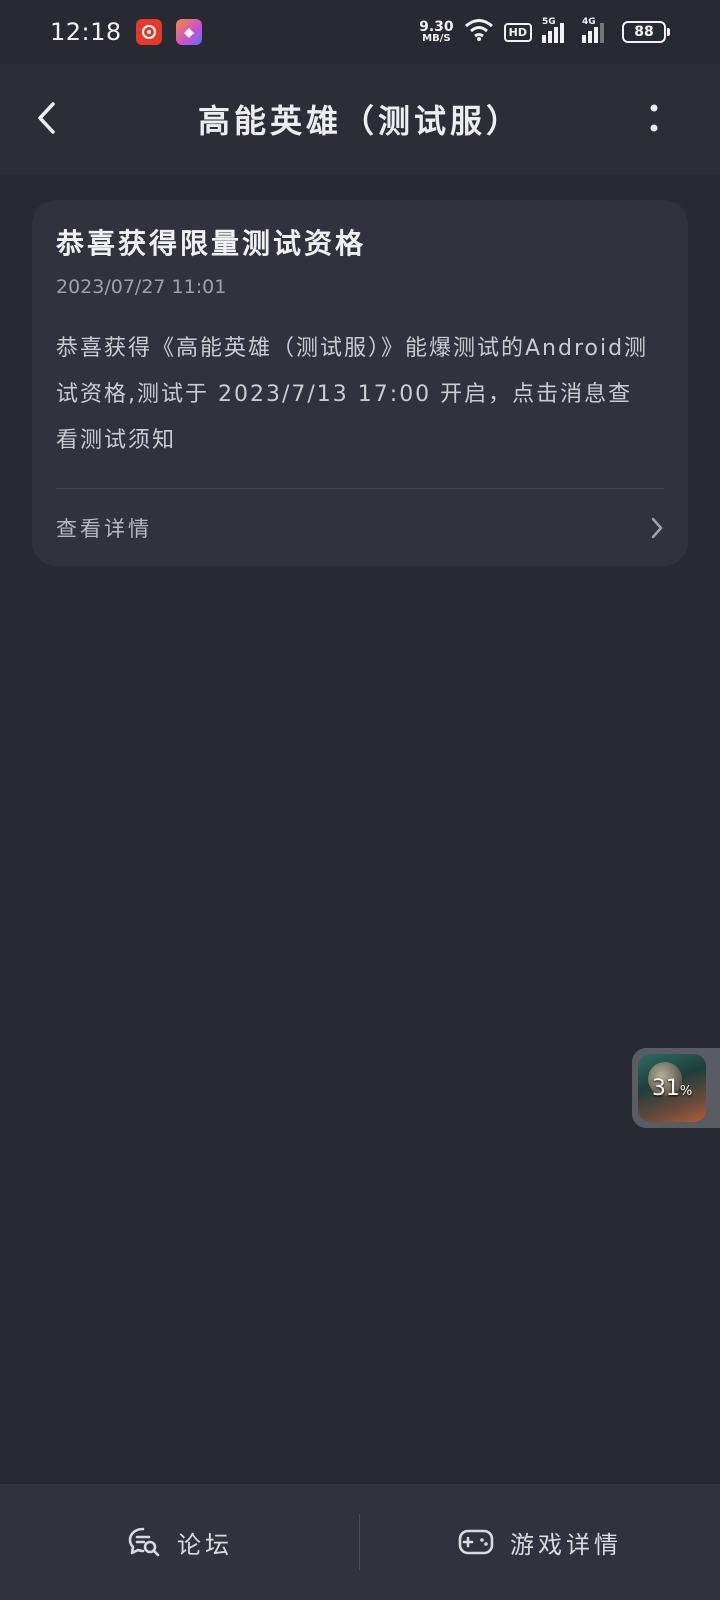 The image size is (720, 1600). What do you see at coordinates (476, 1542) in the screenshot?
I see `gamepad-icon` at bounding box center [476, 1542].